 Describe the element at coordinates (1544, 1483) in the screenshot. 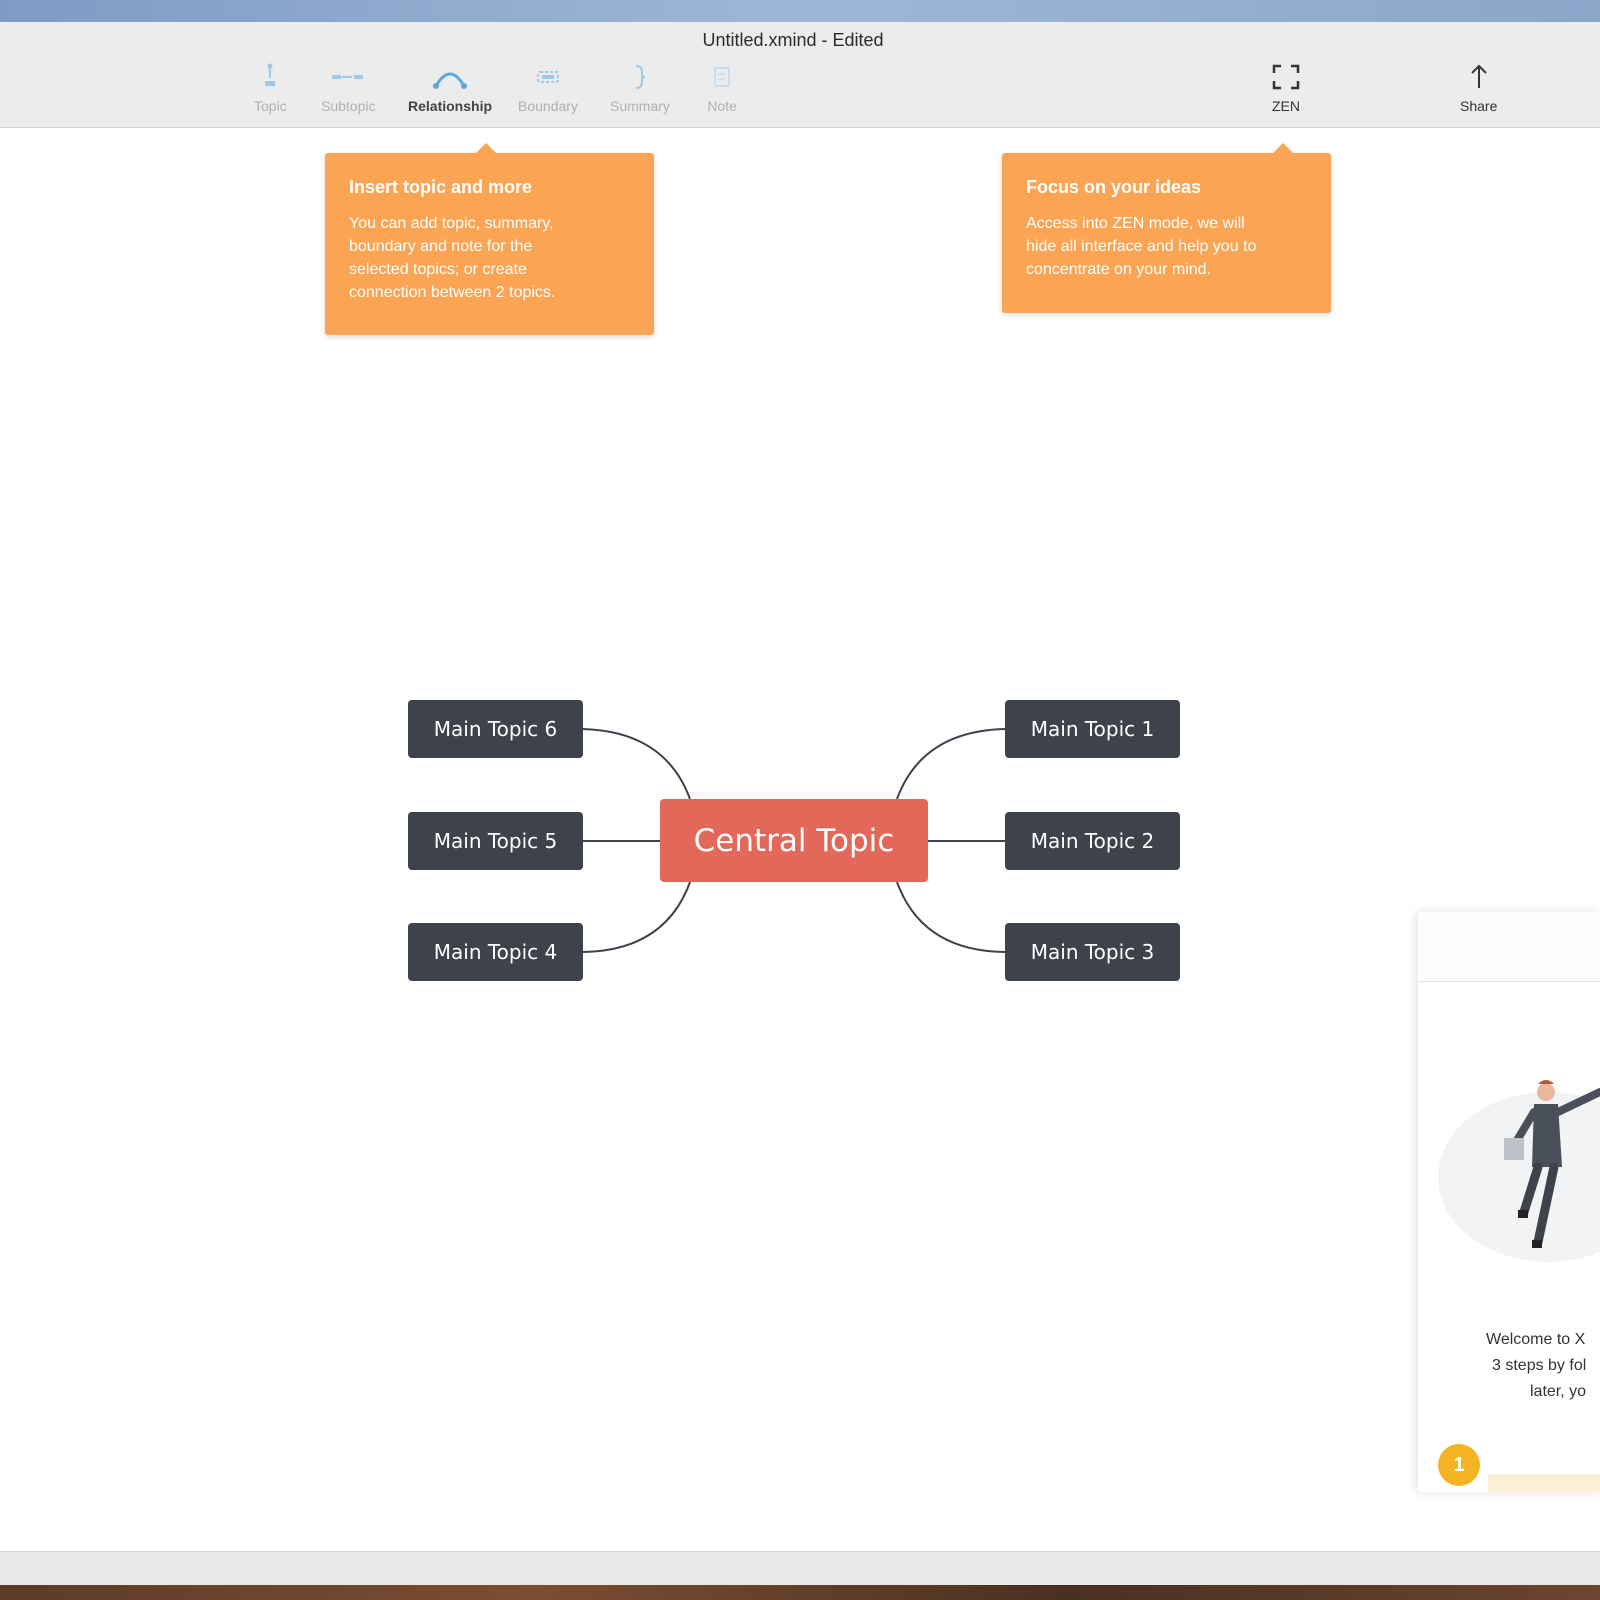

I see `step-progress-bar` at that location.